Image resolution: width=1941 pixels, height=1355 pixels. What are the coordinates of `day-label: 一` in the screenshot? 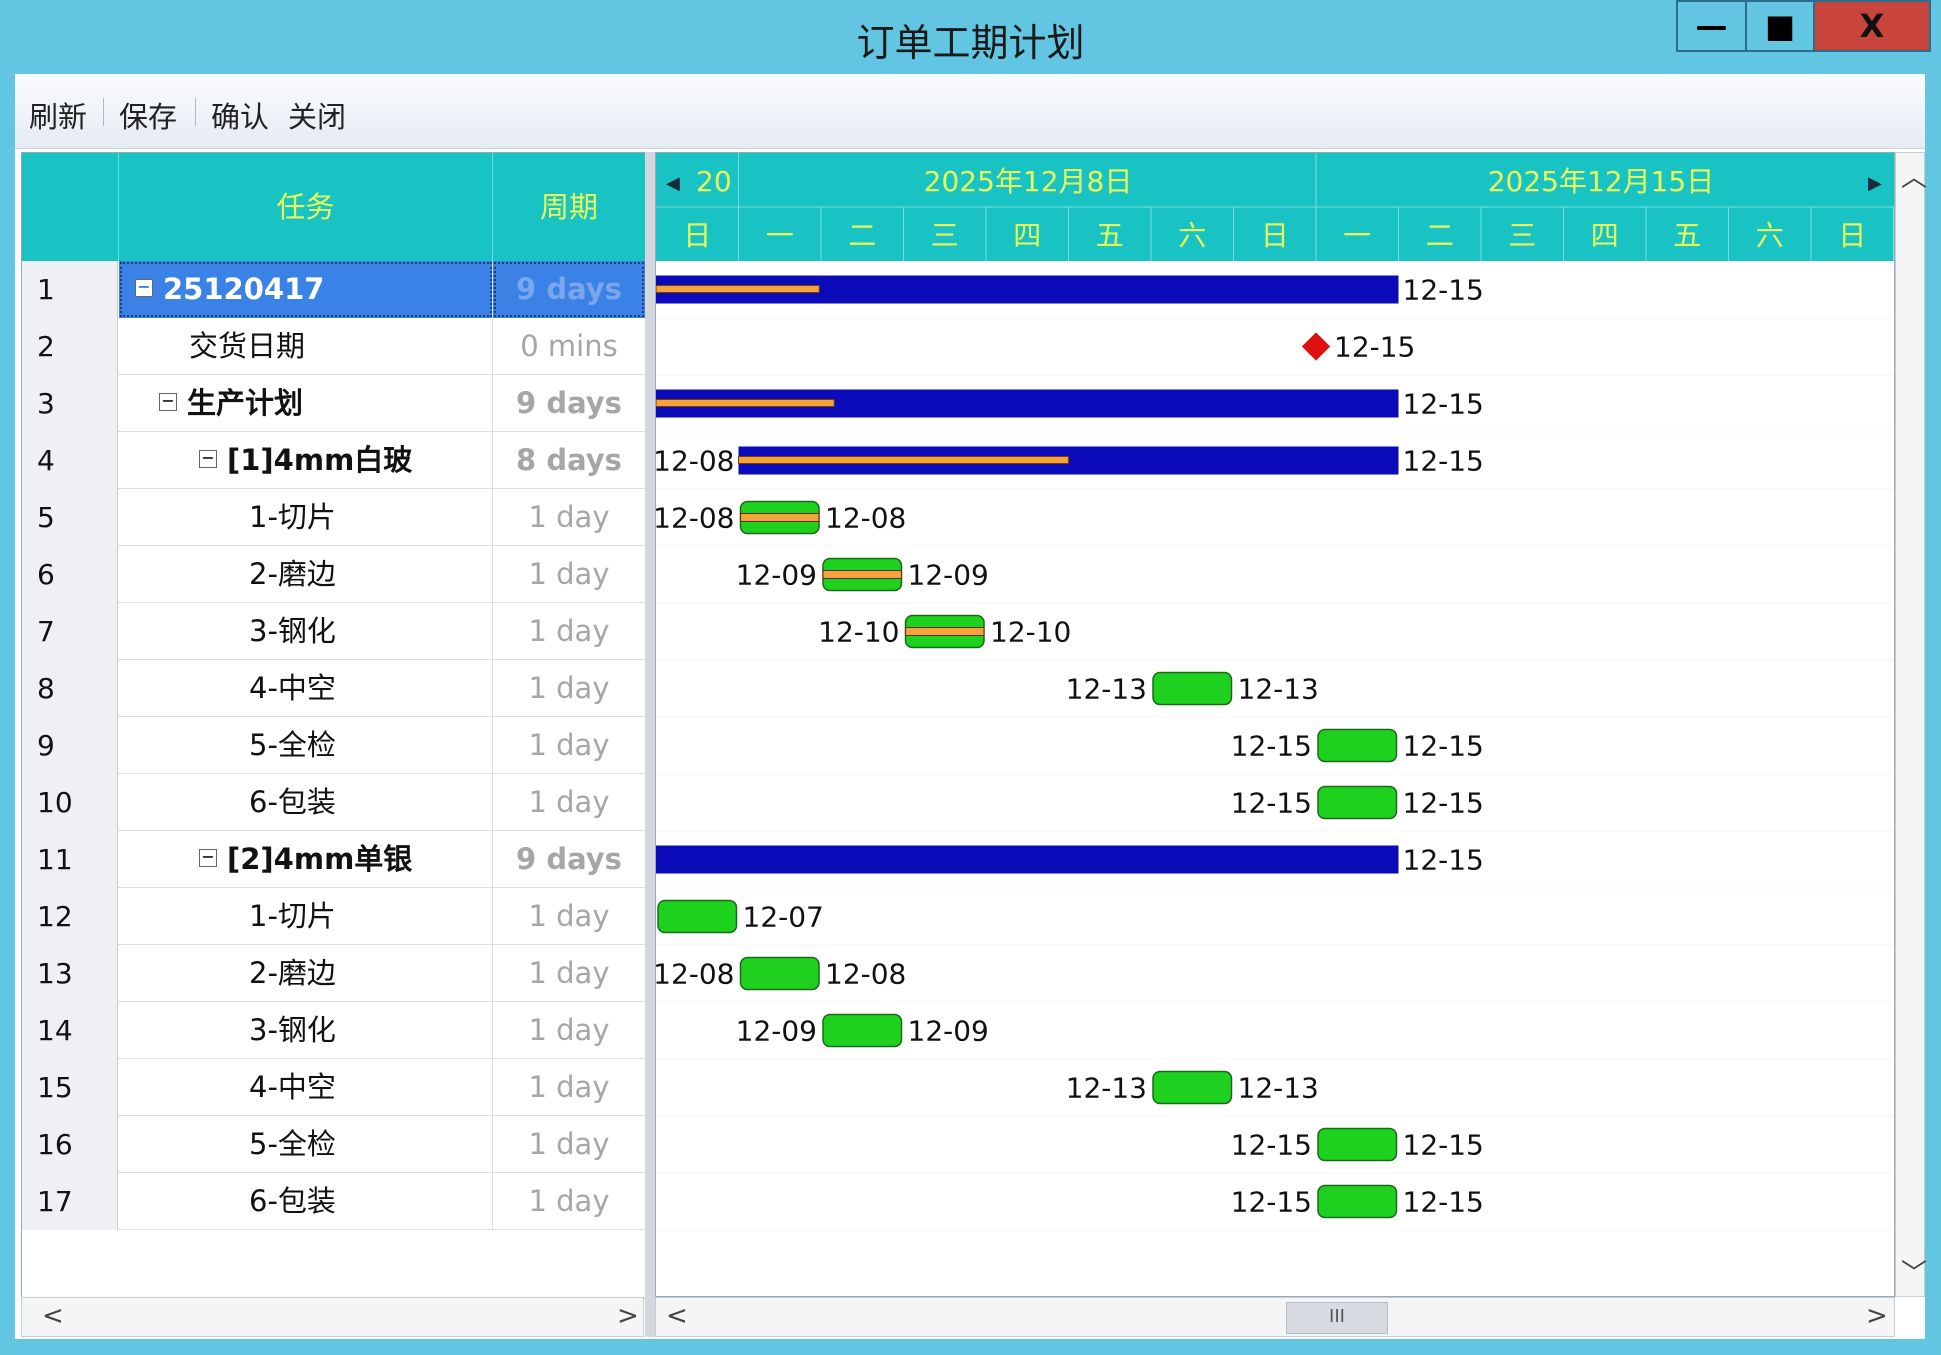 It's located at (1357, 235).